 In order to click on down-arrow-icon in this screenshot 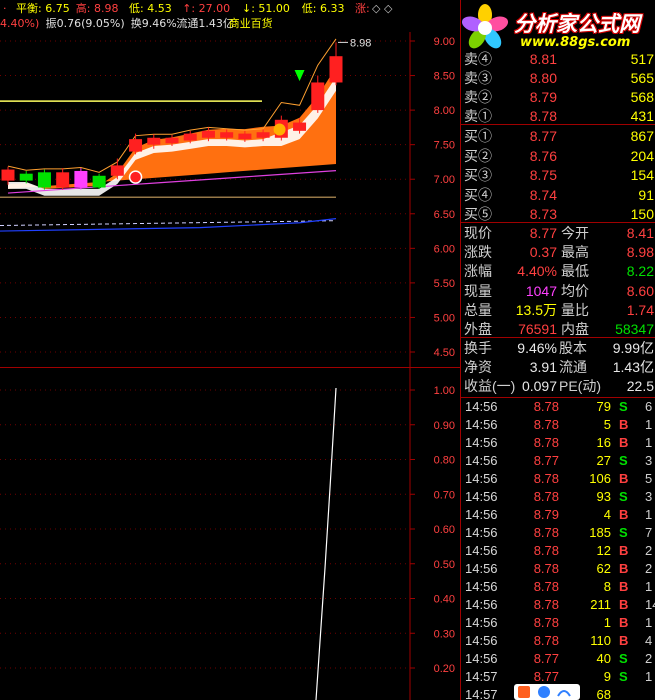, I will do `click(299, 76)`.